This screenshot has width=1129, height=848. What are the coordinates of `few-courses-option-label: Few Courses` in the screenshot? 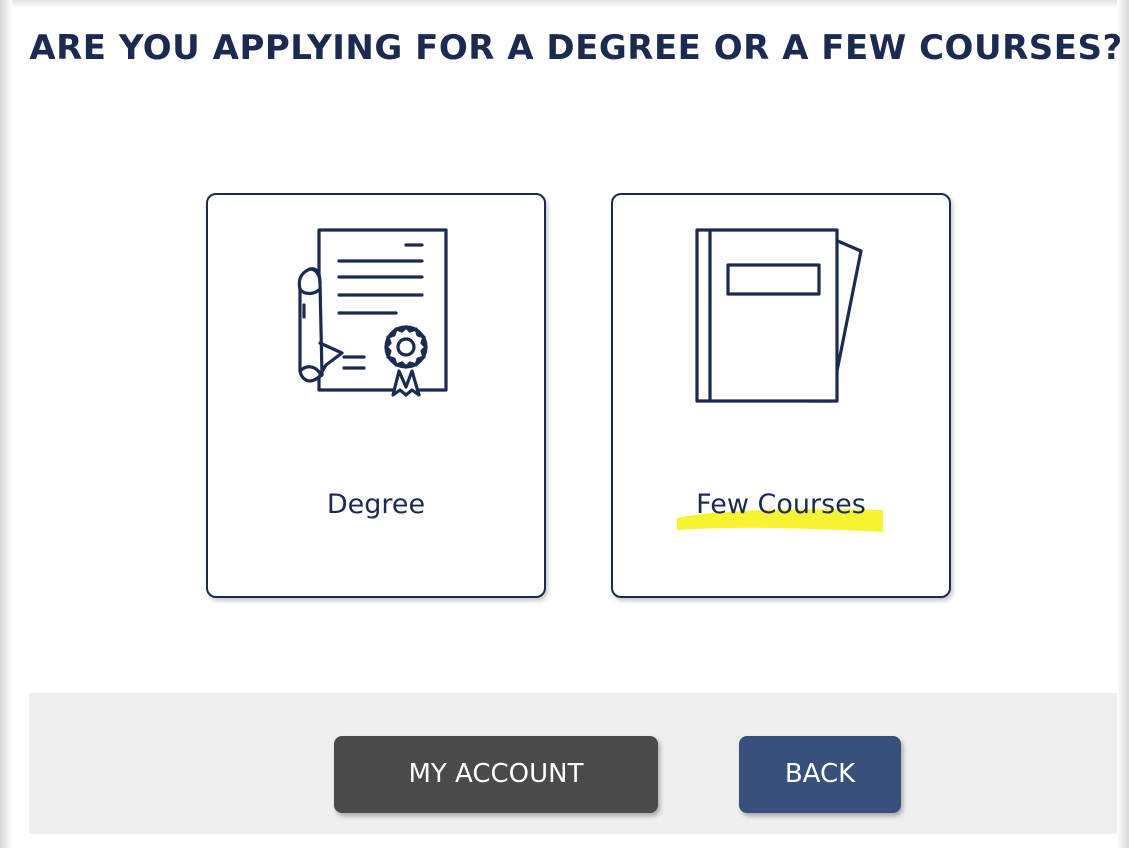 It's located at (781, 504).